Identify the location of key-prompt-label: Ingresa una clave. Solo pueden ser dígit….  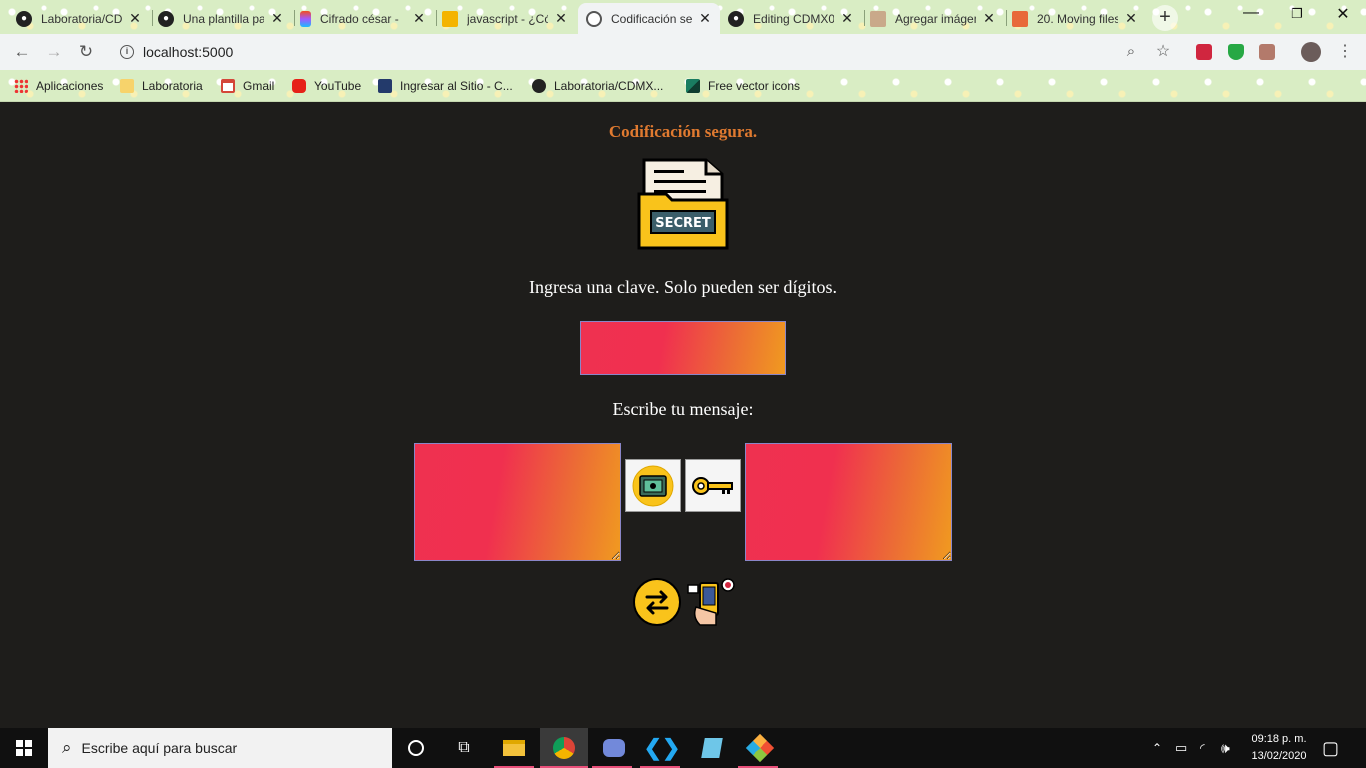
(683, 287).